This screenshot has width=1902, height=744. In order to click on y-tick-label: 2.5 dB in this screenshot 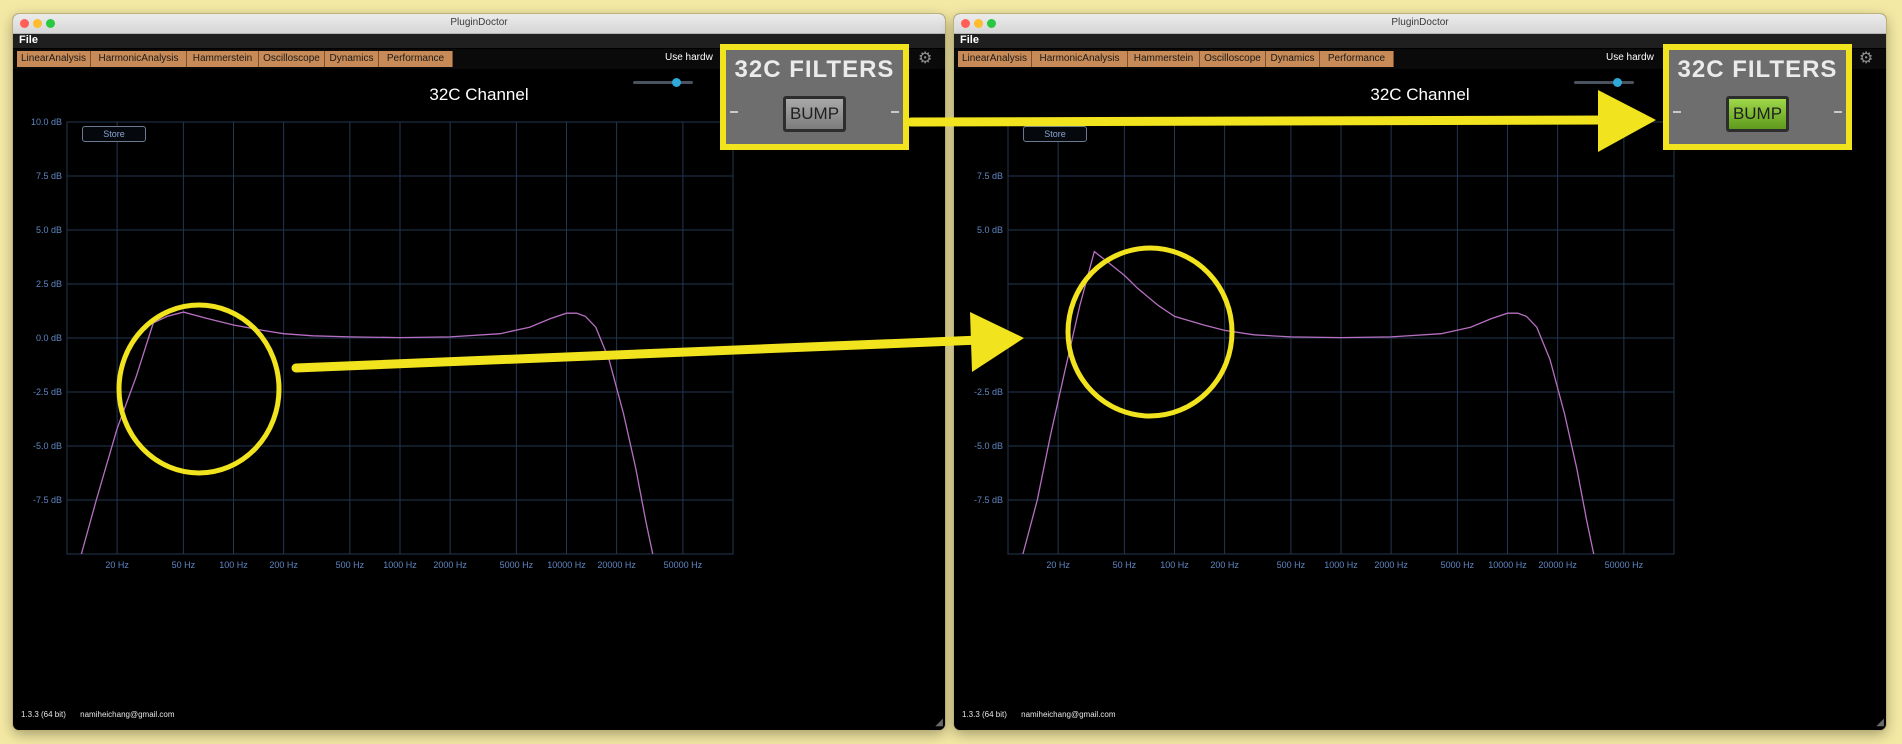, I will do `click(49, 284)`.